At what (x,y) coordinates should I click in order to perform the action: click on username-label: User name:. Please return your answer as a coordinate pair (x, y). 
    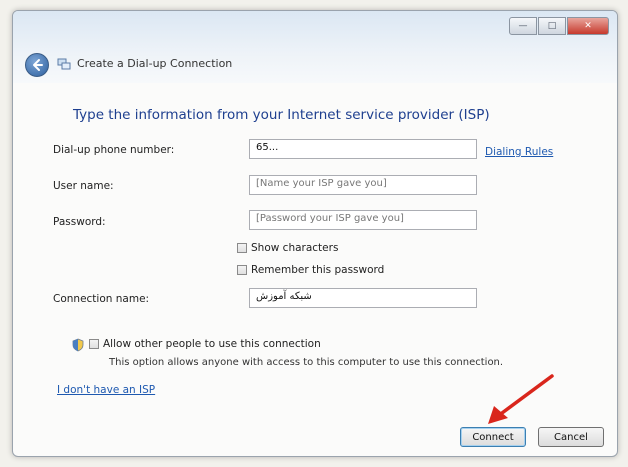
    Looking at the image, I should click on (83, 186).